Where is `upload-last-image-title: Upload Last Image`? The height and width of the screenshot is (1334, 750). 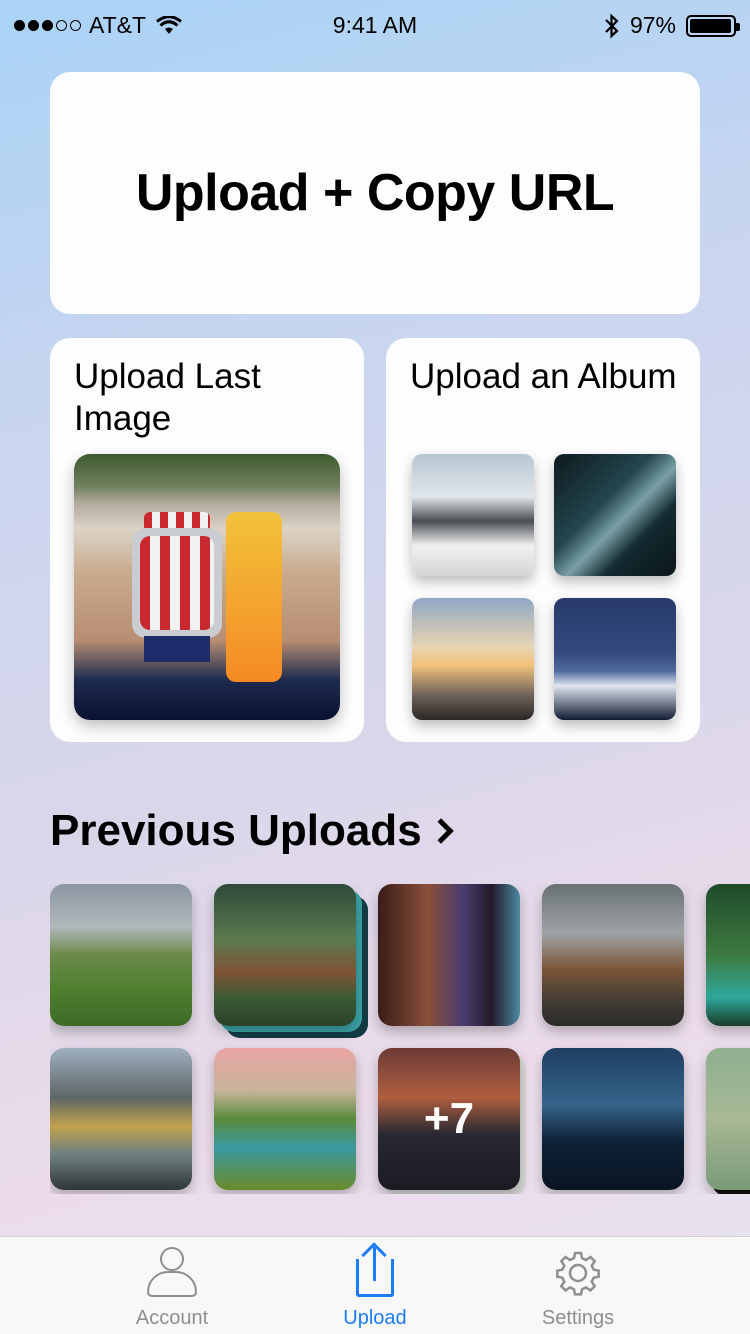 upload-last-image-title: Upload Last Image is located at coordinates (167, 397).